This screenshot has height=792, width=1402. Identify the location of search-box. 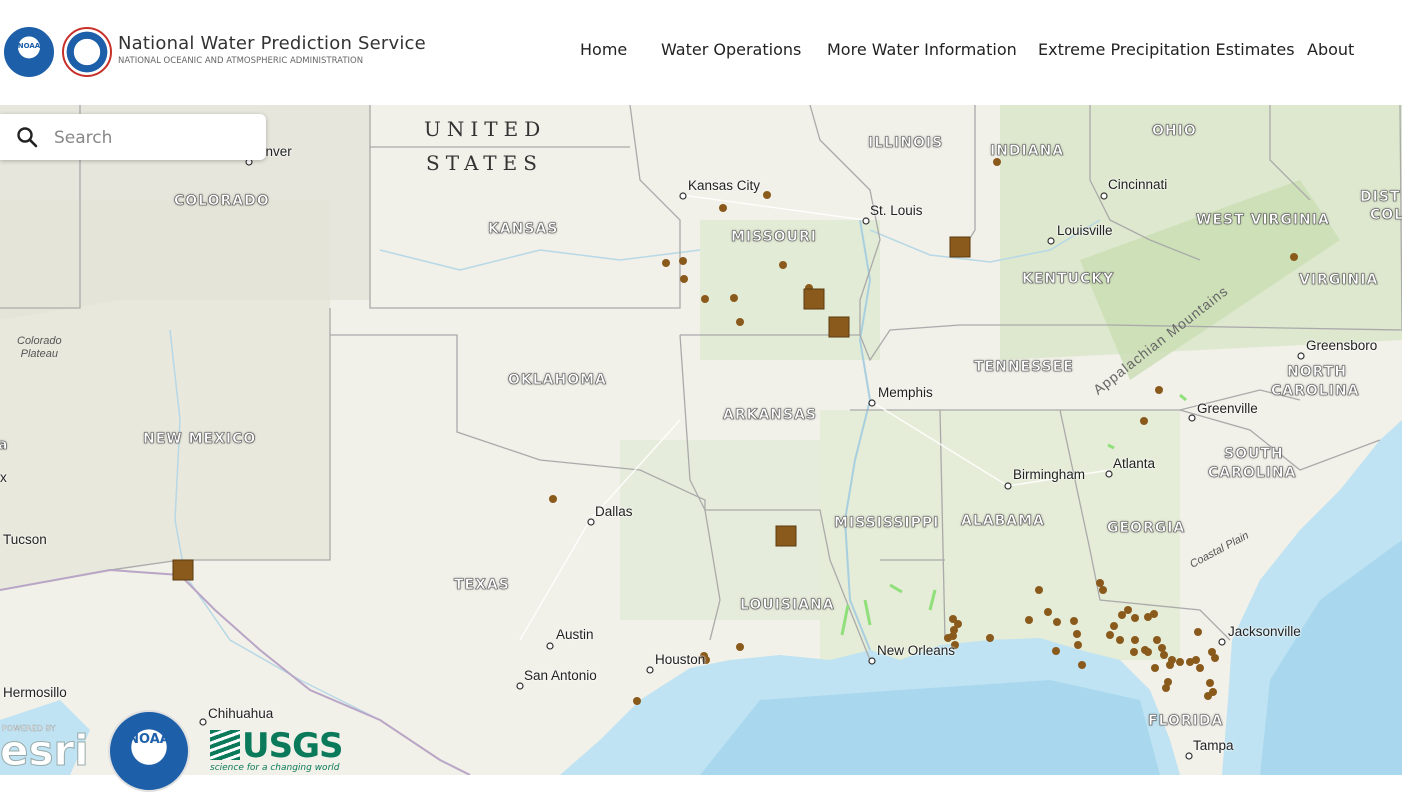
(133, 137).